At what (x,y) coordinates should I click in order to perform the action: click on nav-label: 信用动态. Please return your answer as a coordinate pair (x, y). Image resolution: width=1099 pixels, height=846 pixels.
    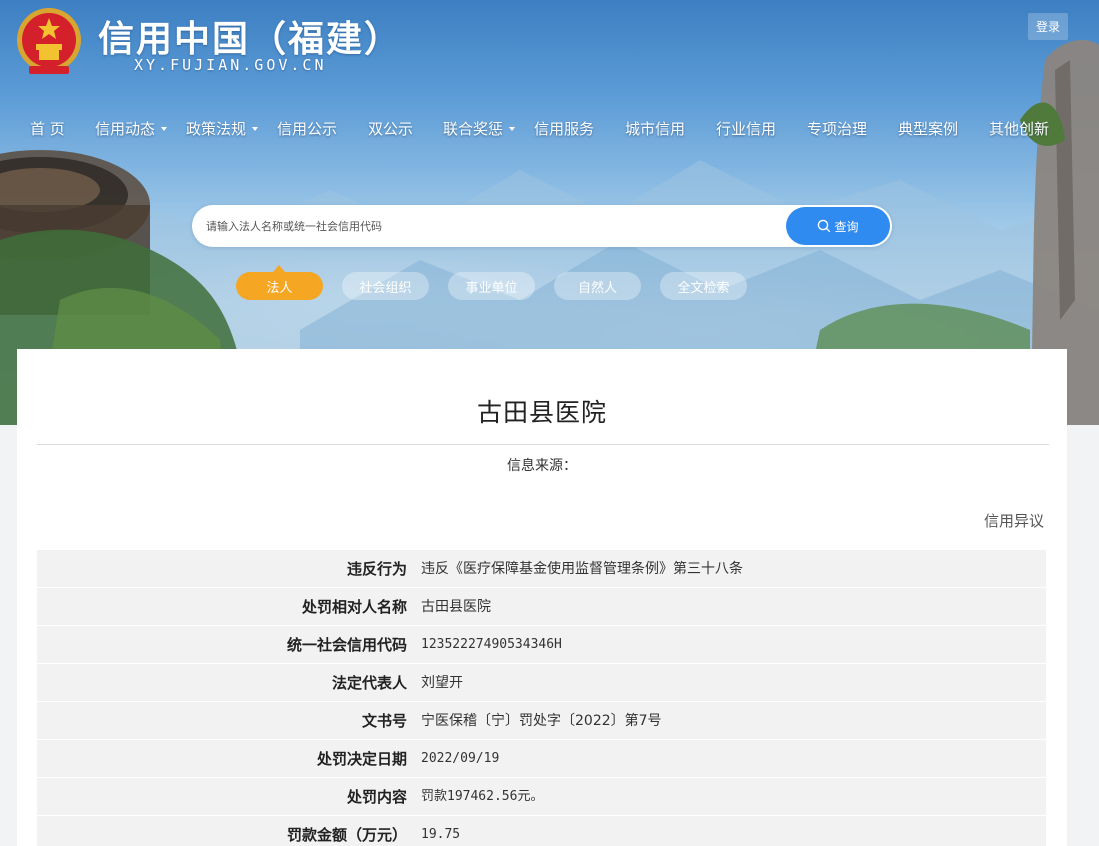
    Looking at the image, I should click on (125, 129).